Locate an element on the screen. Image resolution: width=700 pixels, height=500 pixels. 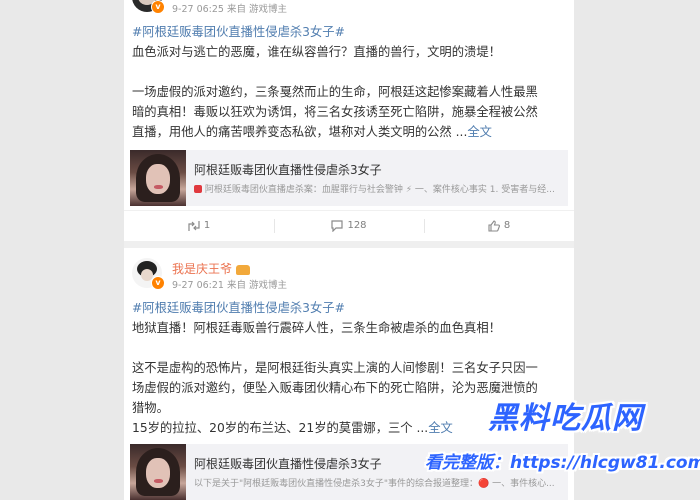
crown-icon is located at coordinates (243, 269).